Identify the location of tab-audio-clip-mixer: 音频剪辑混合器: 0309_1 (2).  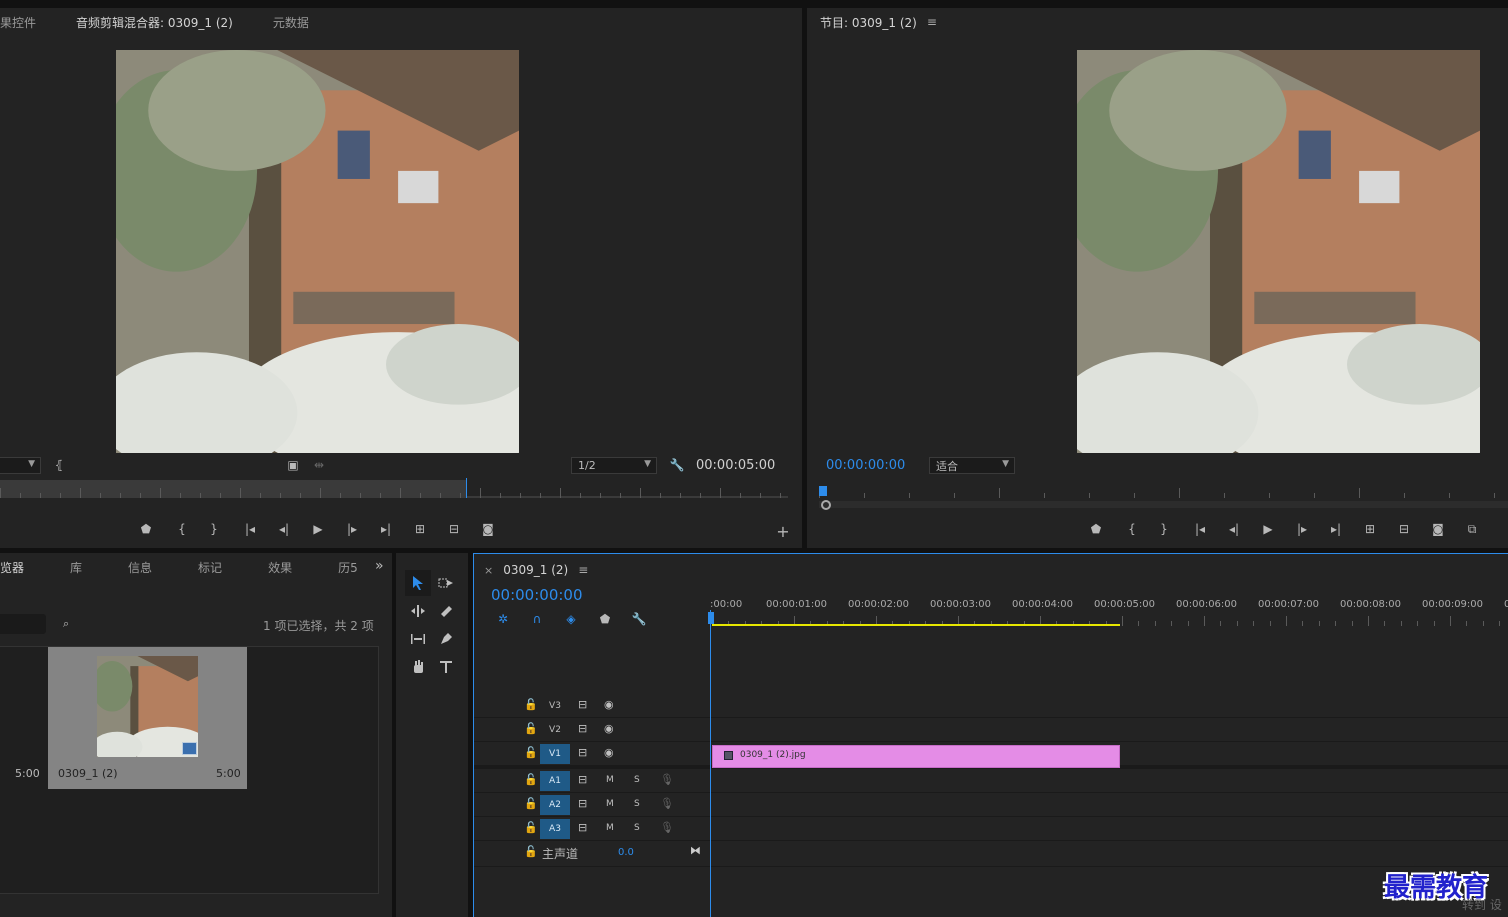
(154, 22).